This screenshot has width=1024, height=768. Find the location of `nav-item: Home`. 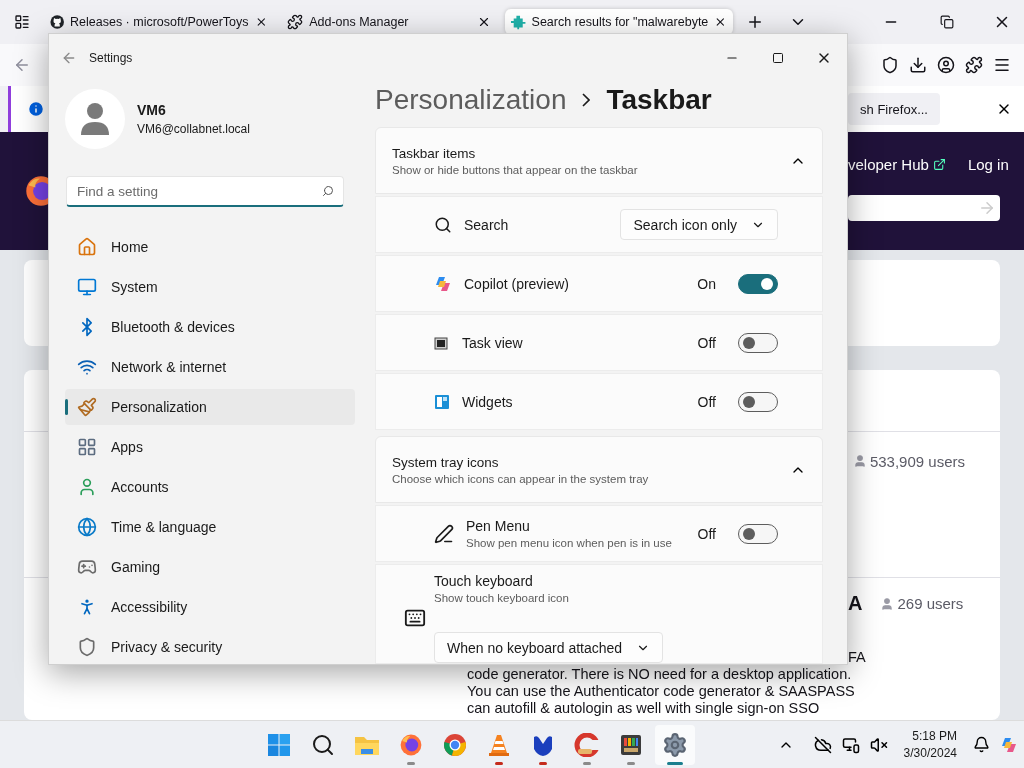

nav-item: Home is located at coordinates (210, 247).